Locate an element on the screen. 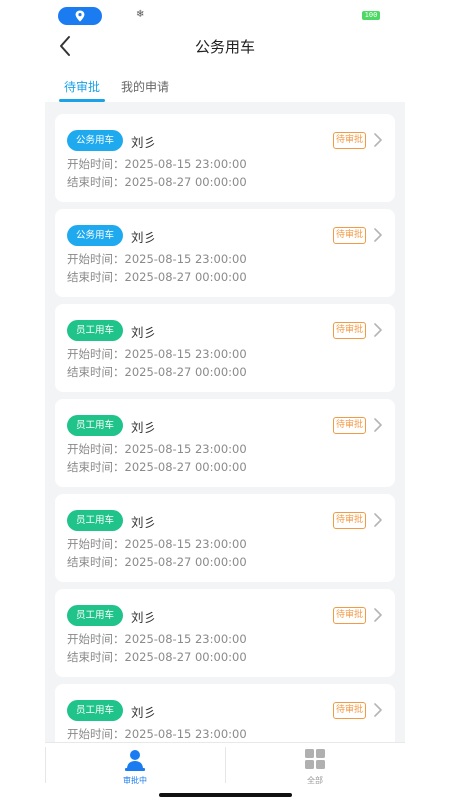 This screenshot has height=800, width=450. bottom-nav: 审批中 全部 is located at coordinates (225, 764).